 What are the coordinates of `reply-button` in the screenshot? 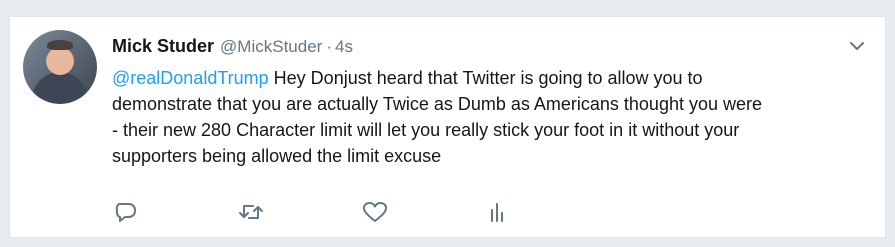 It's located at (127, 212).